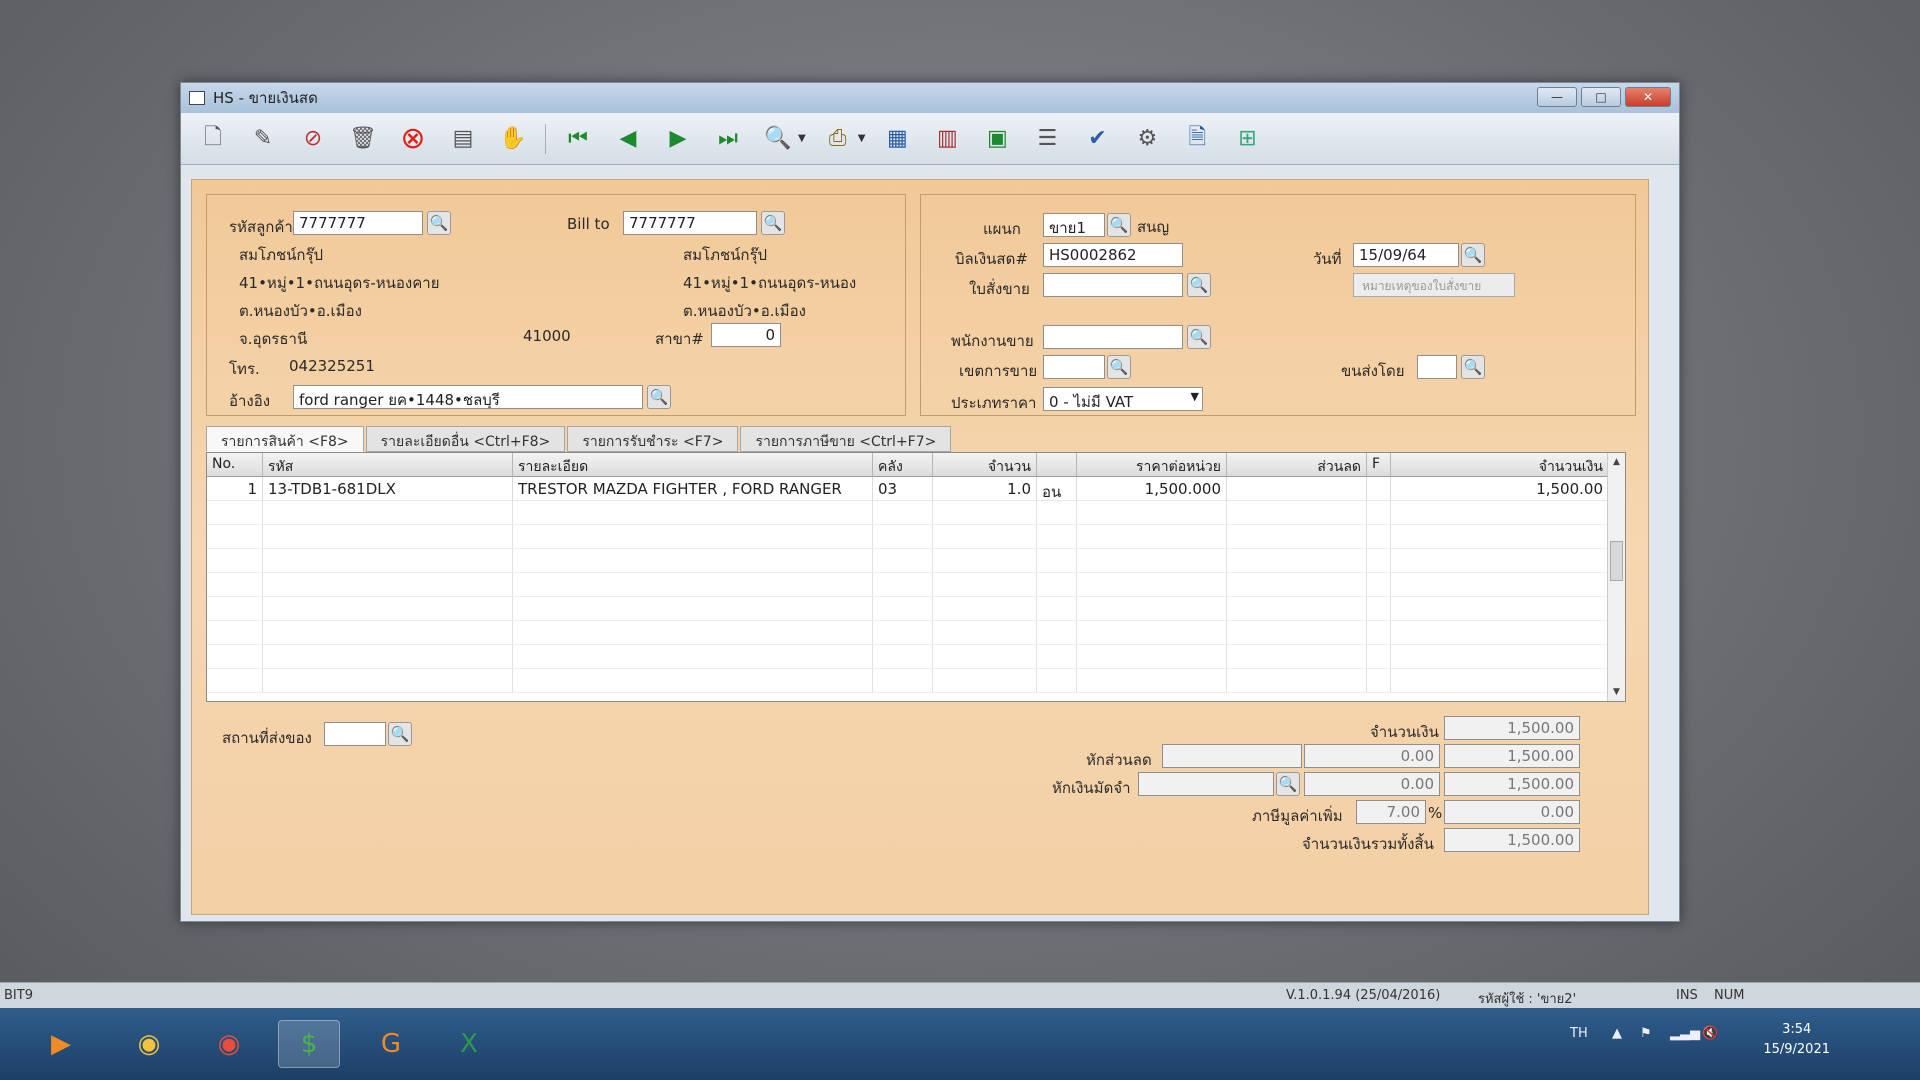  Describe the element at coordinates (930, 98) in the screenshot. I see `title-bar: HS - ขายเงินสด — □ ✕` at that location.